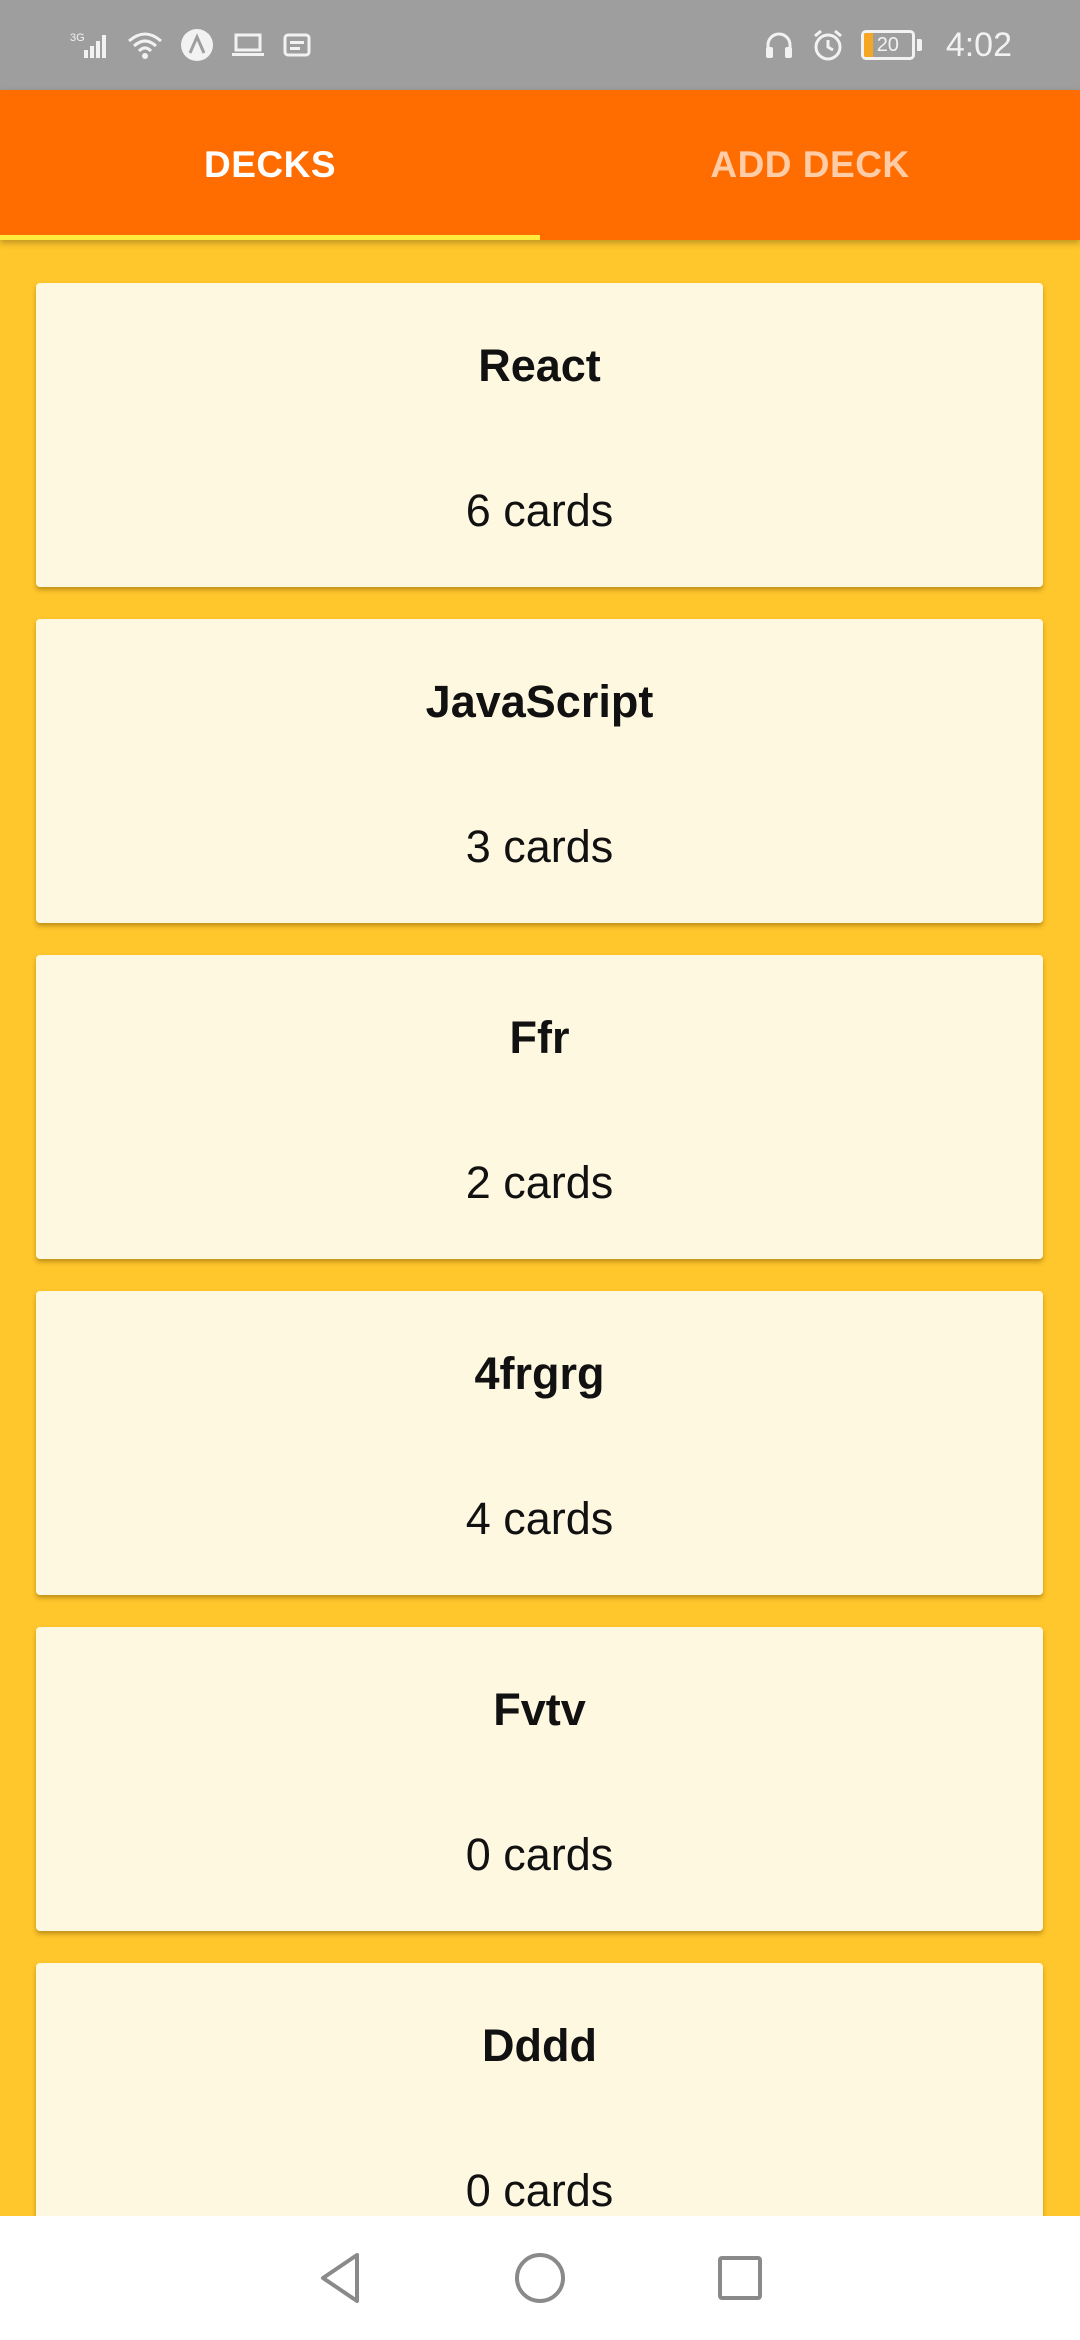 The image size is (1080, 2340). Describe the element at coordinates (978, 44) in the screenshot. I see `status-time: 4:02` at that location.